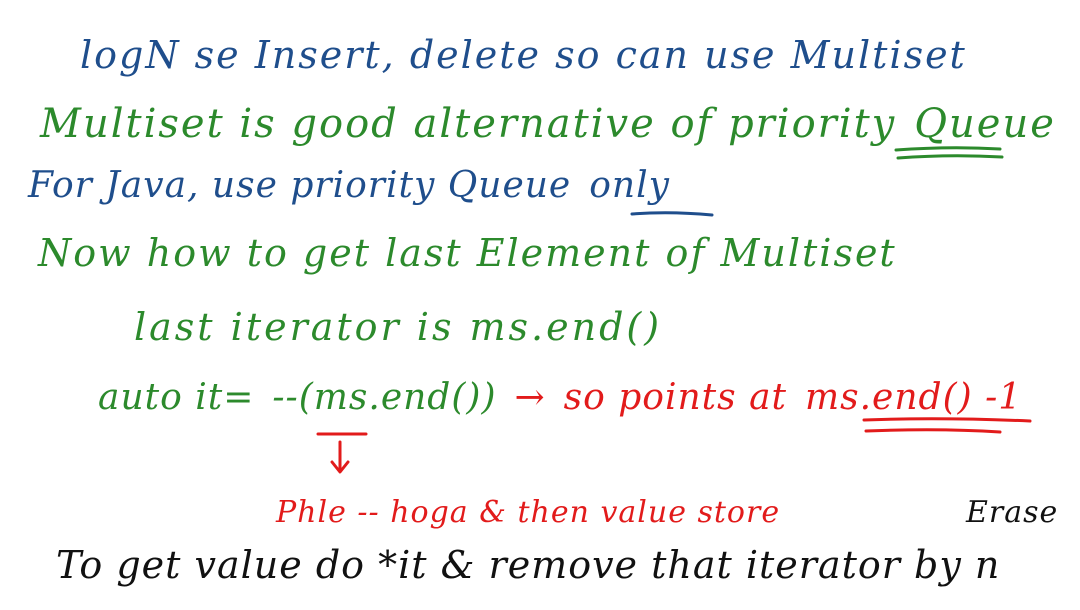  I want to click on note-text: Now how to get last Element of Multiset, so click(467, 253).